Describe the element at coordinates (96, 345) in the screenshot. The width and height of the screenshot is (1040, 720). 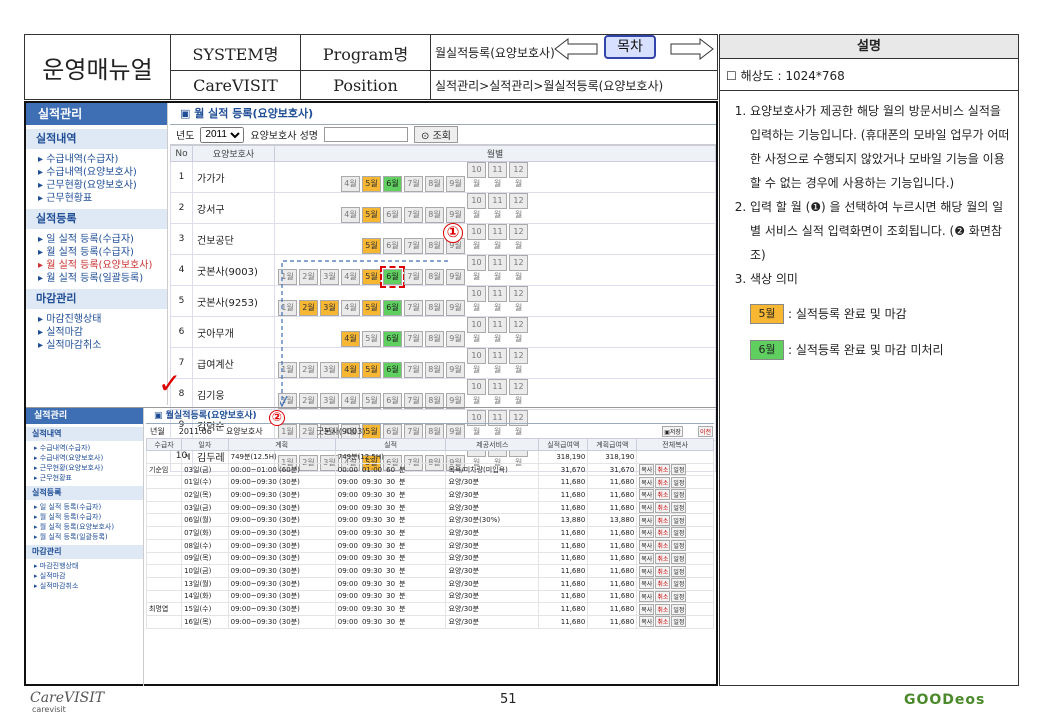
I see `sidebar-item: ▸ 실적마감취소` at that location.